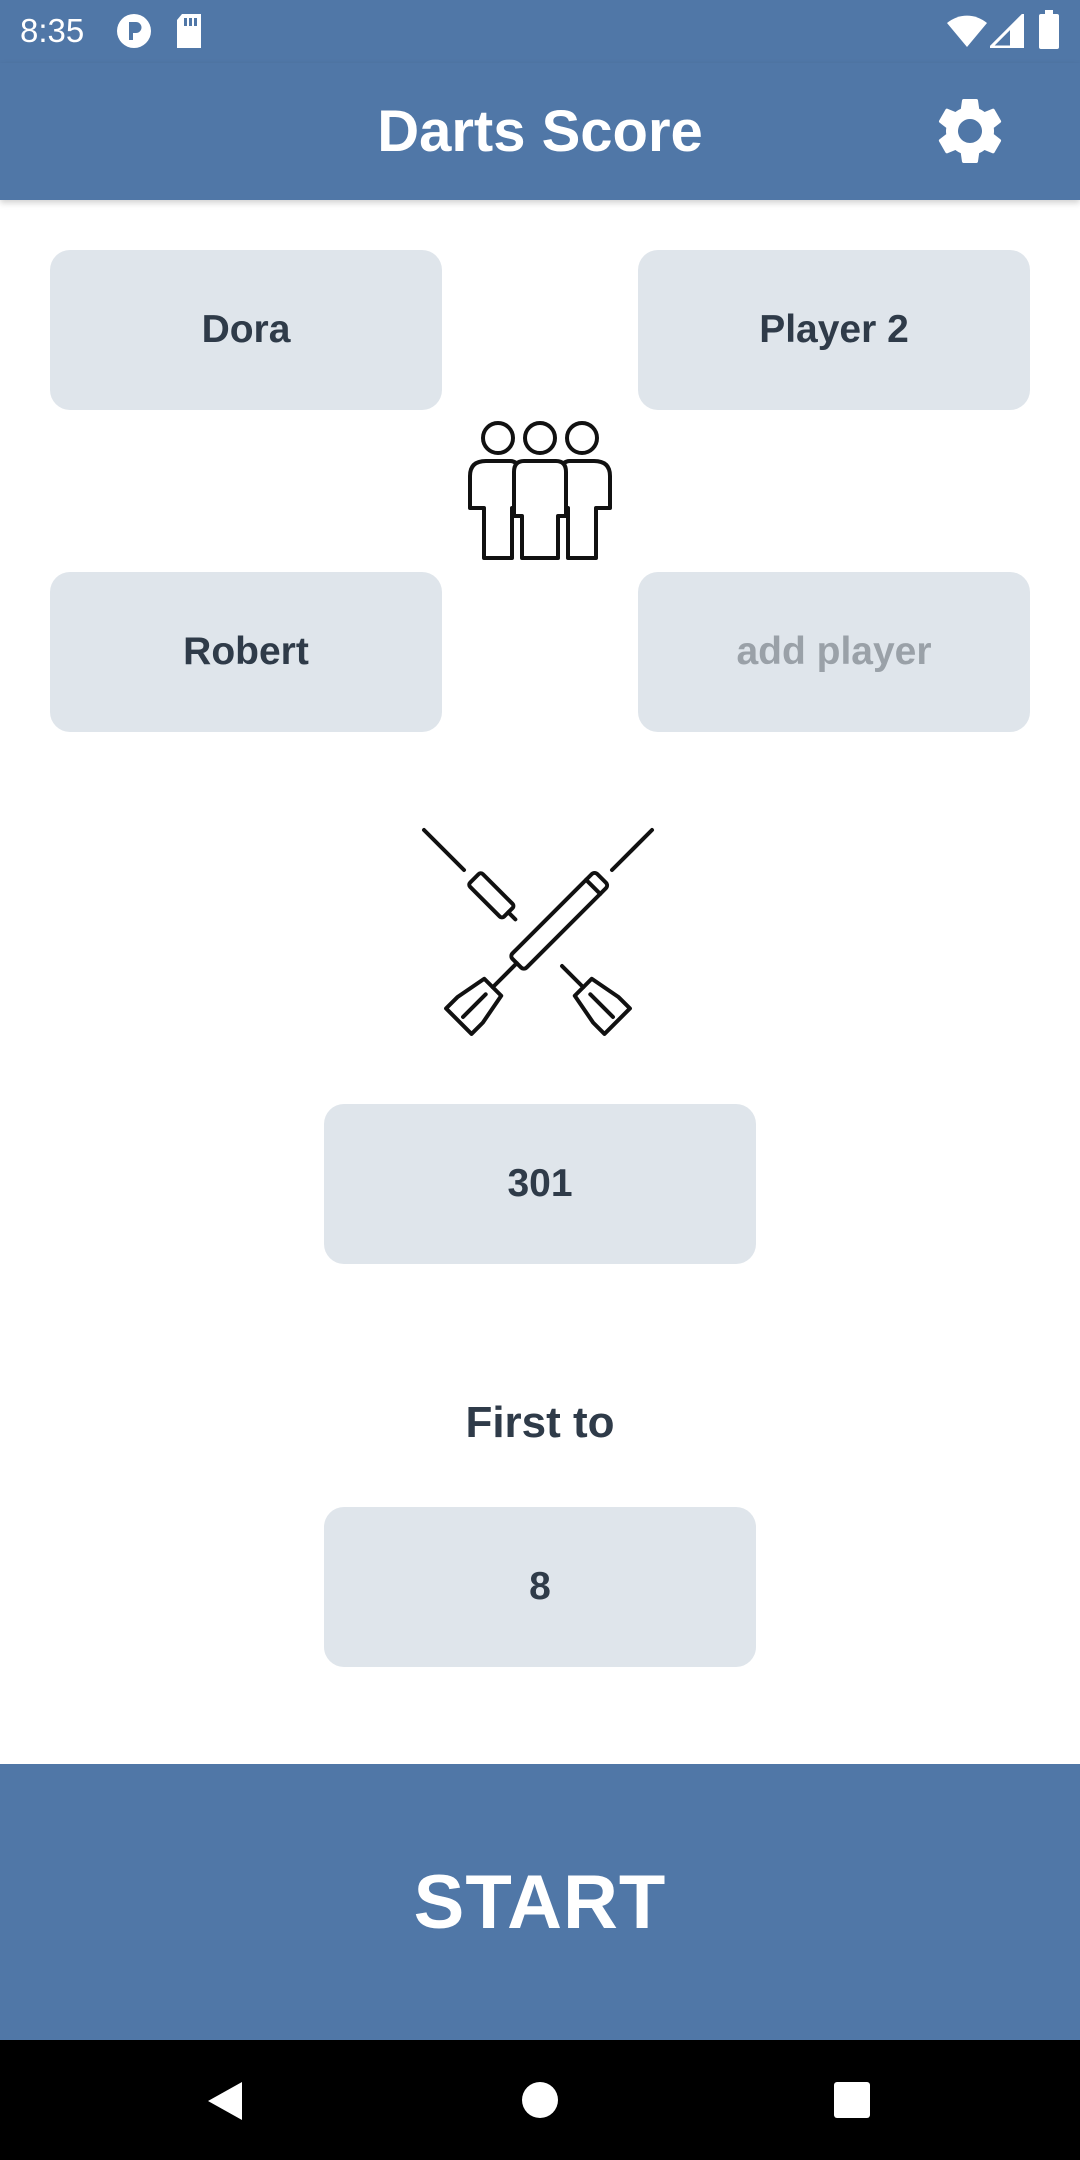 The width and height of the screenshot is (1080, 2160). What do you see at coordinates (852, 2102) in the screenshot?
I see `recents-icon` at bounding box center [852, 2102].